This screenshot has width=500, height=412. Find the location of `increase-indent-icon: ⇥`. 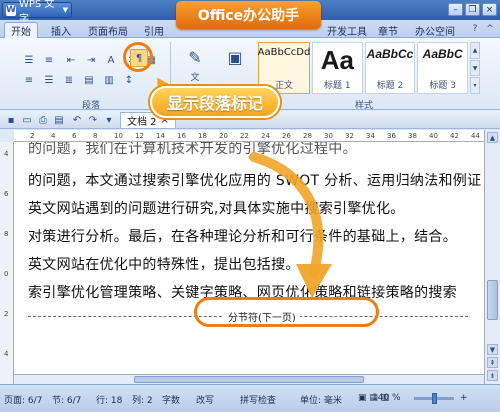

increase-indent-icon: ⇥ is located at coordinates (91, 60).